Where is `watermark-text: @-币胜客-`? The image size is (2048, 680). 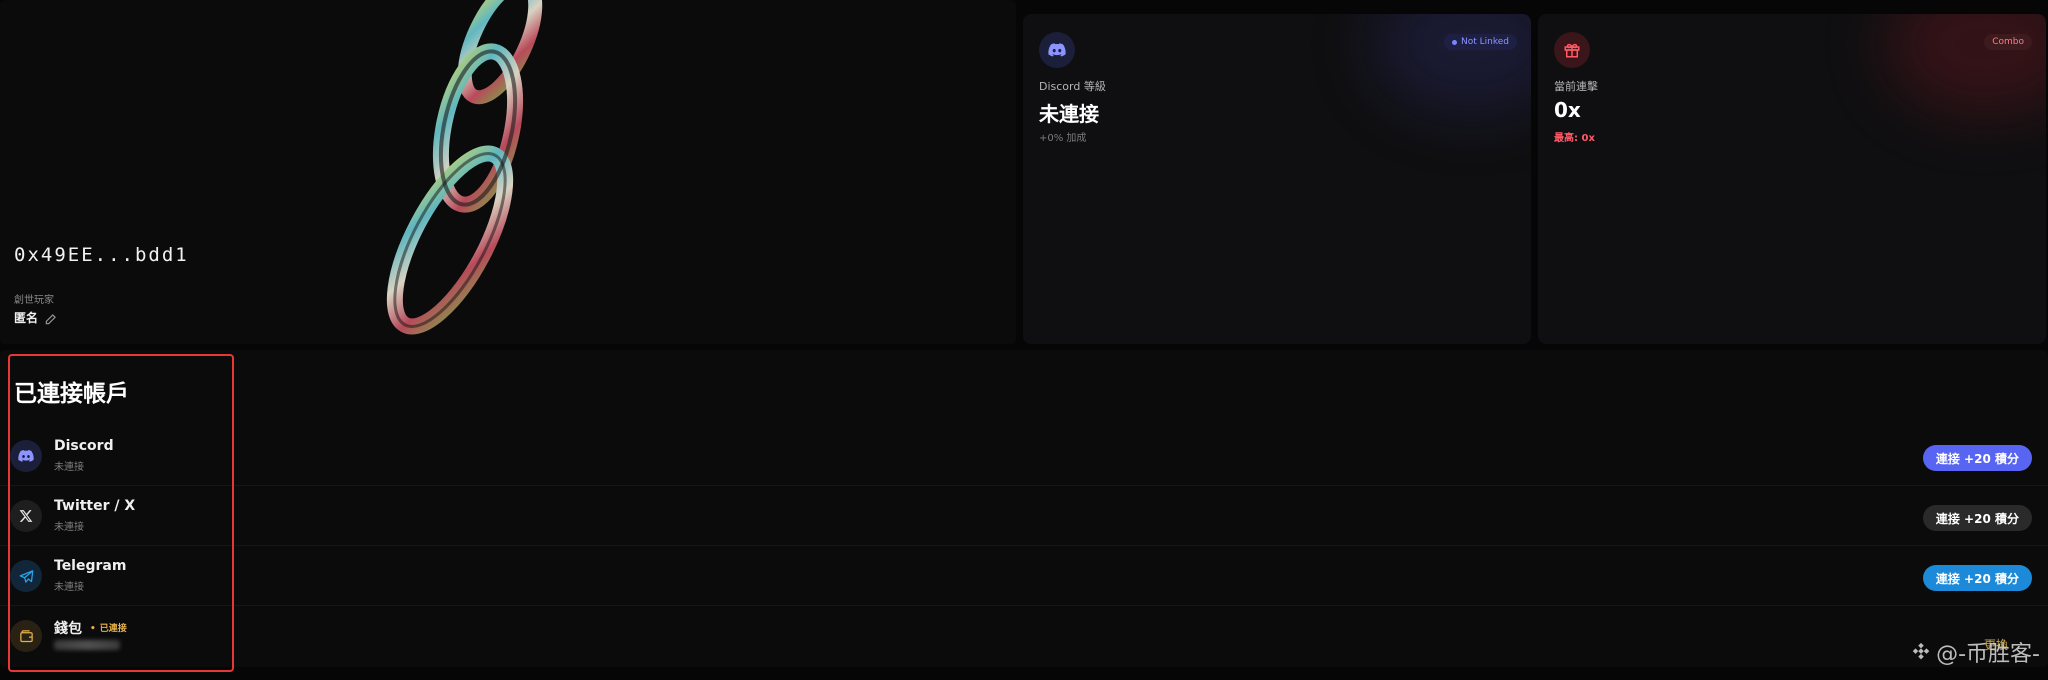 watermark-text: @-币胜客- is located at coordinates (1988, 654).